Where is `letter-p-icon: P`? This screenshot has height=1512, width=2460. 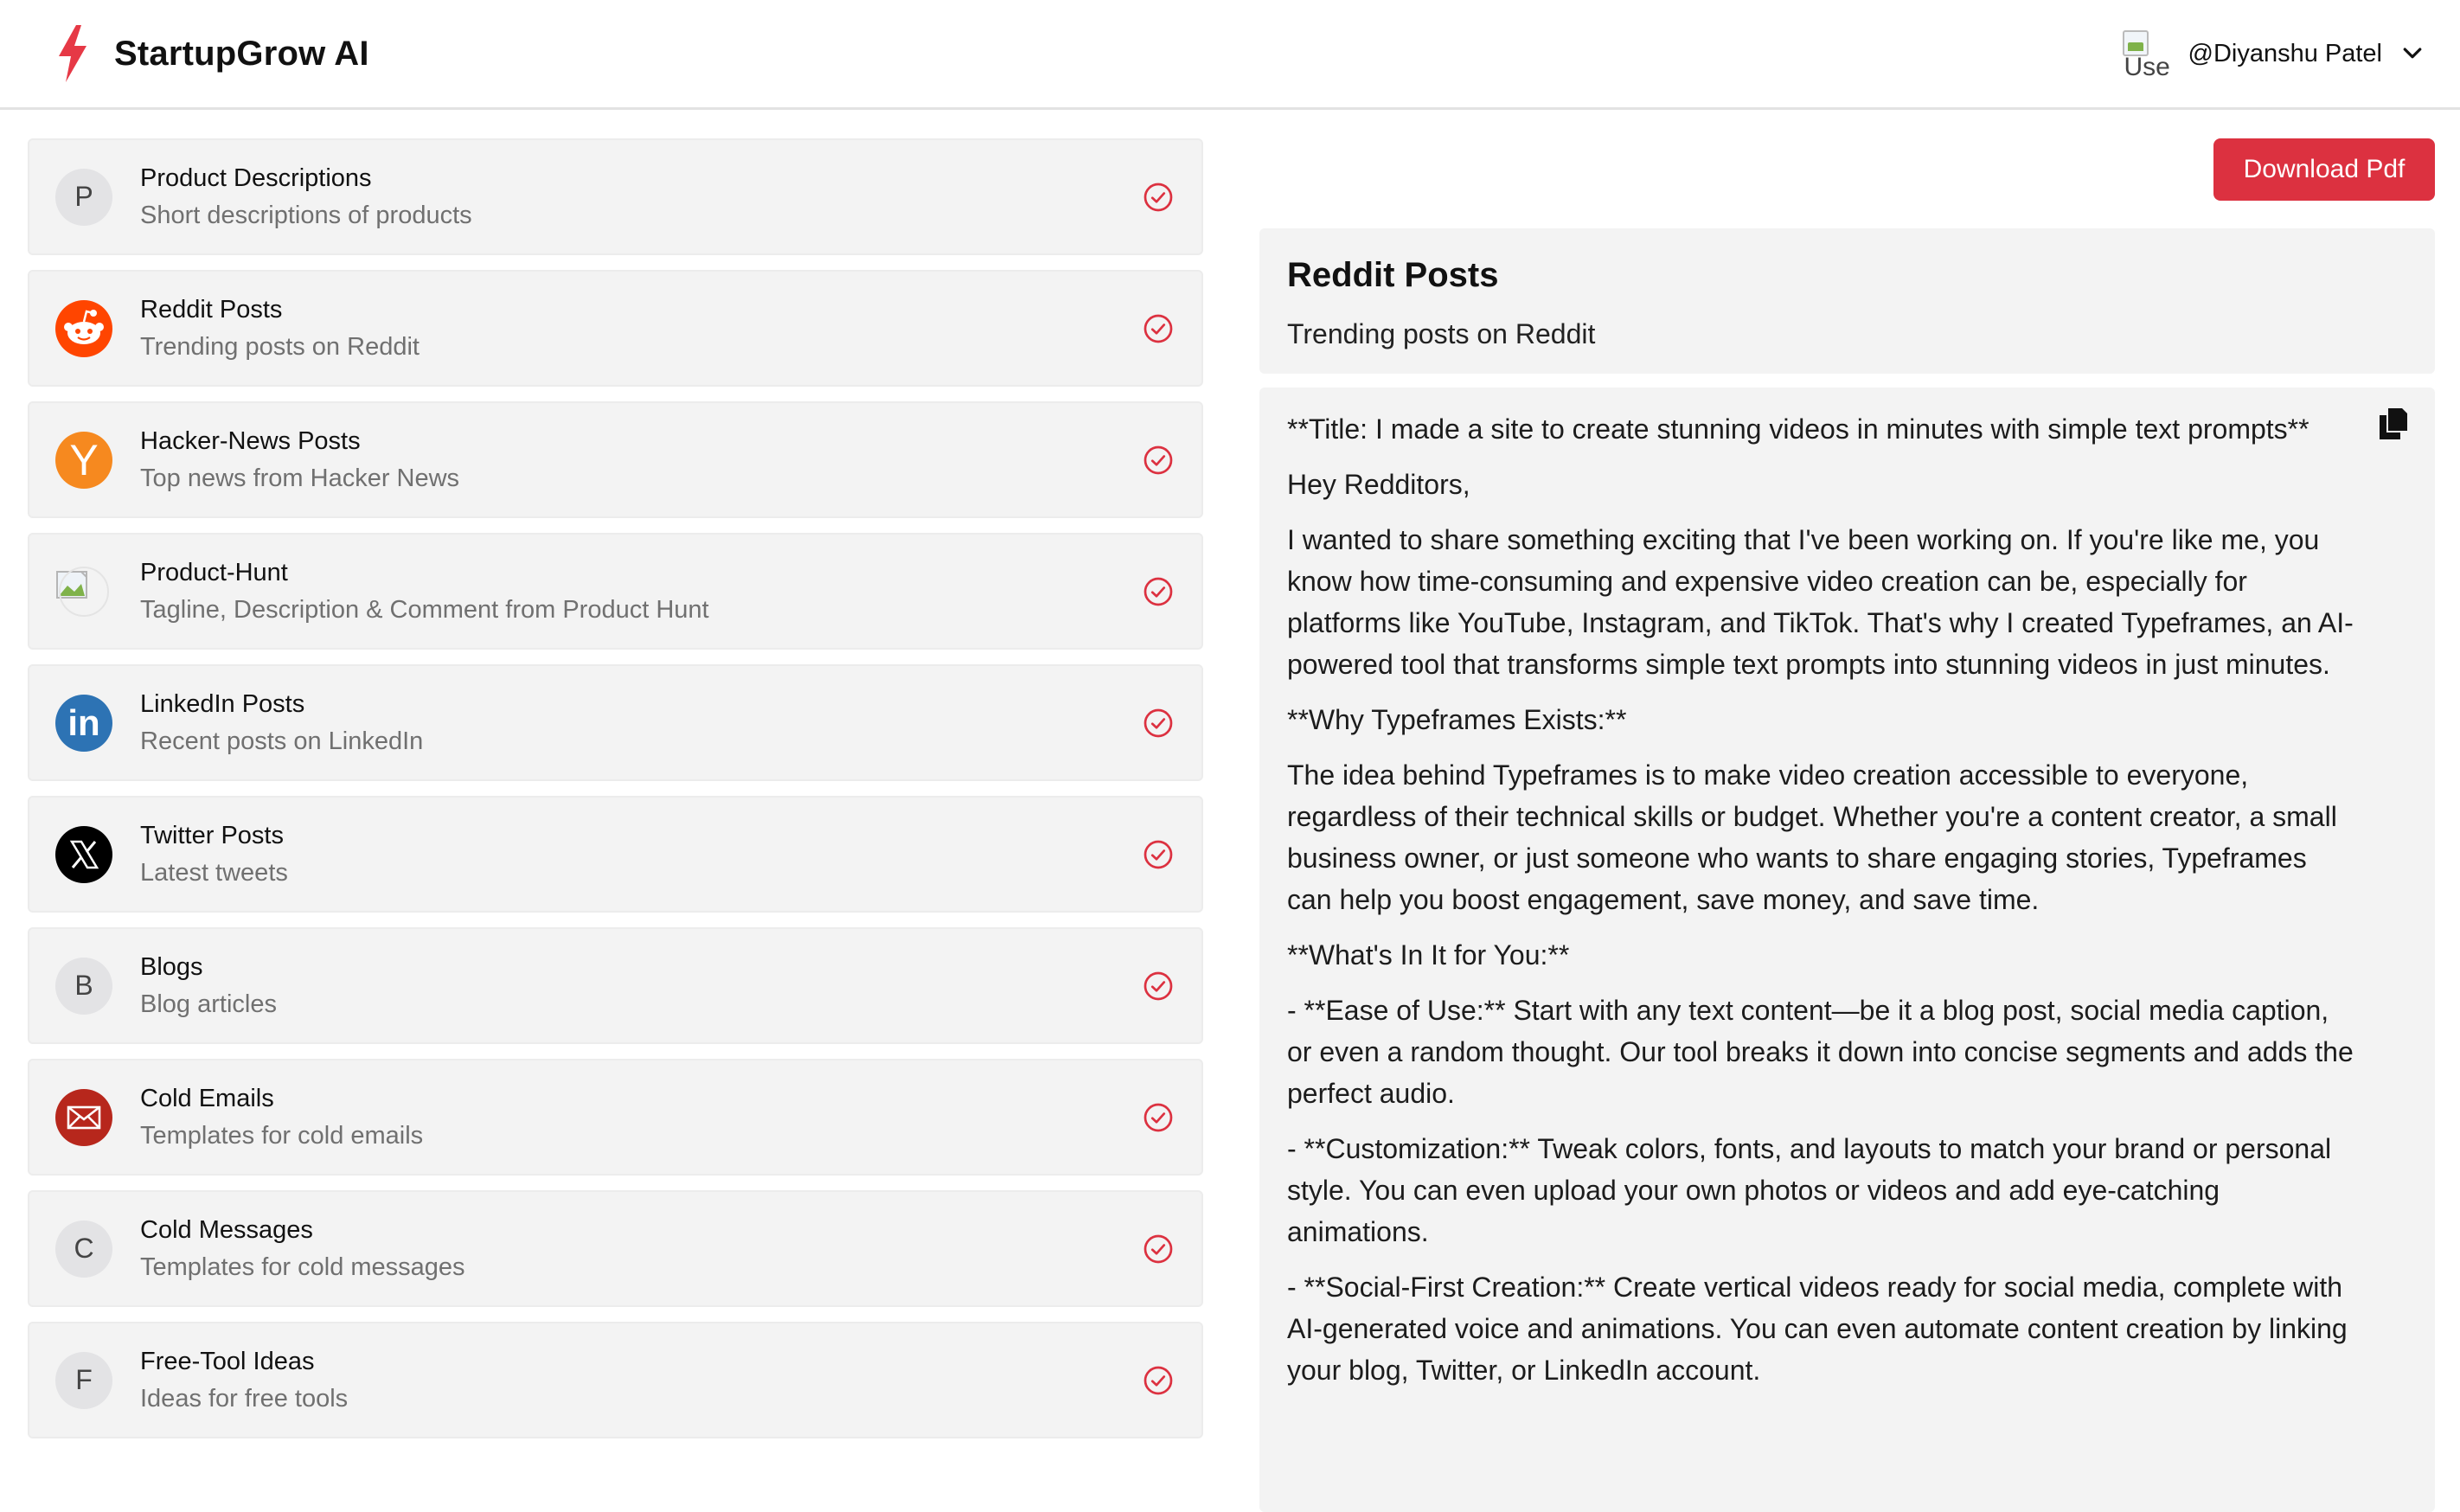 letter-p-icon: P is located at coordinates (83, 197).